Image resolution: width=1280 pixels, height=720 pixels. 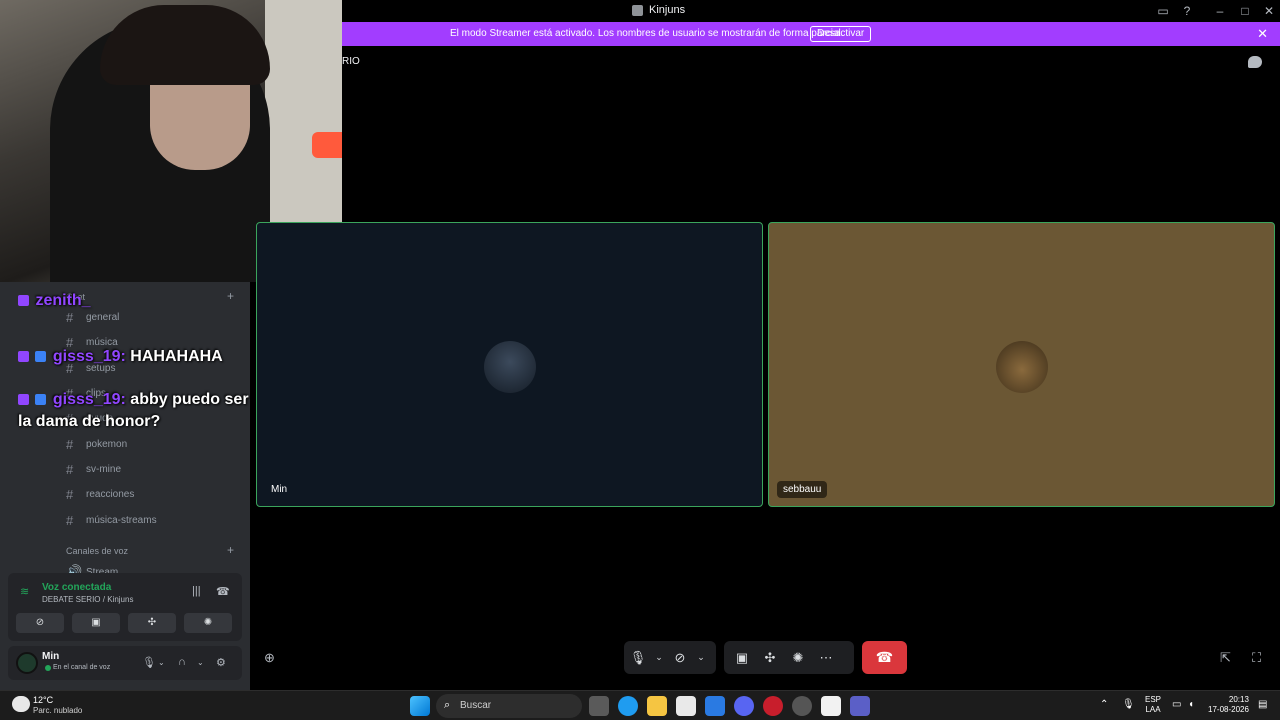 What do you see at coordinates (152, 623) in the screenshot?
I see `activities-button: ✣` at bounding box center [152, 623].